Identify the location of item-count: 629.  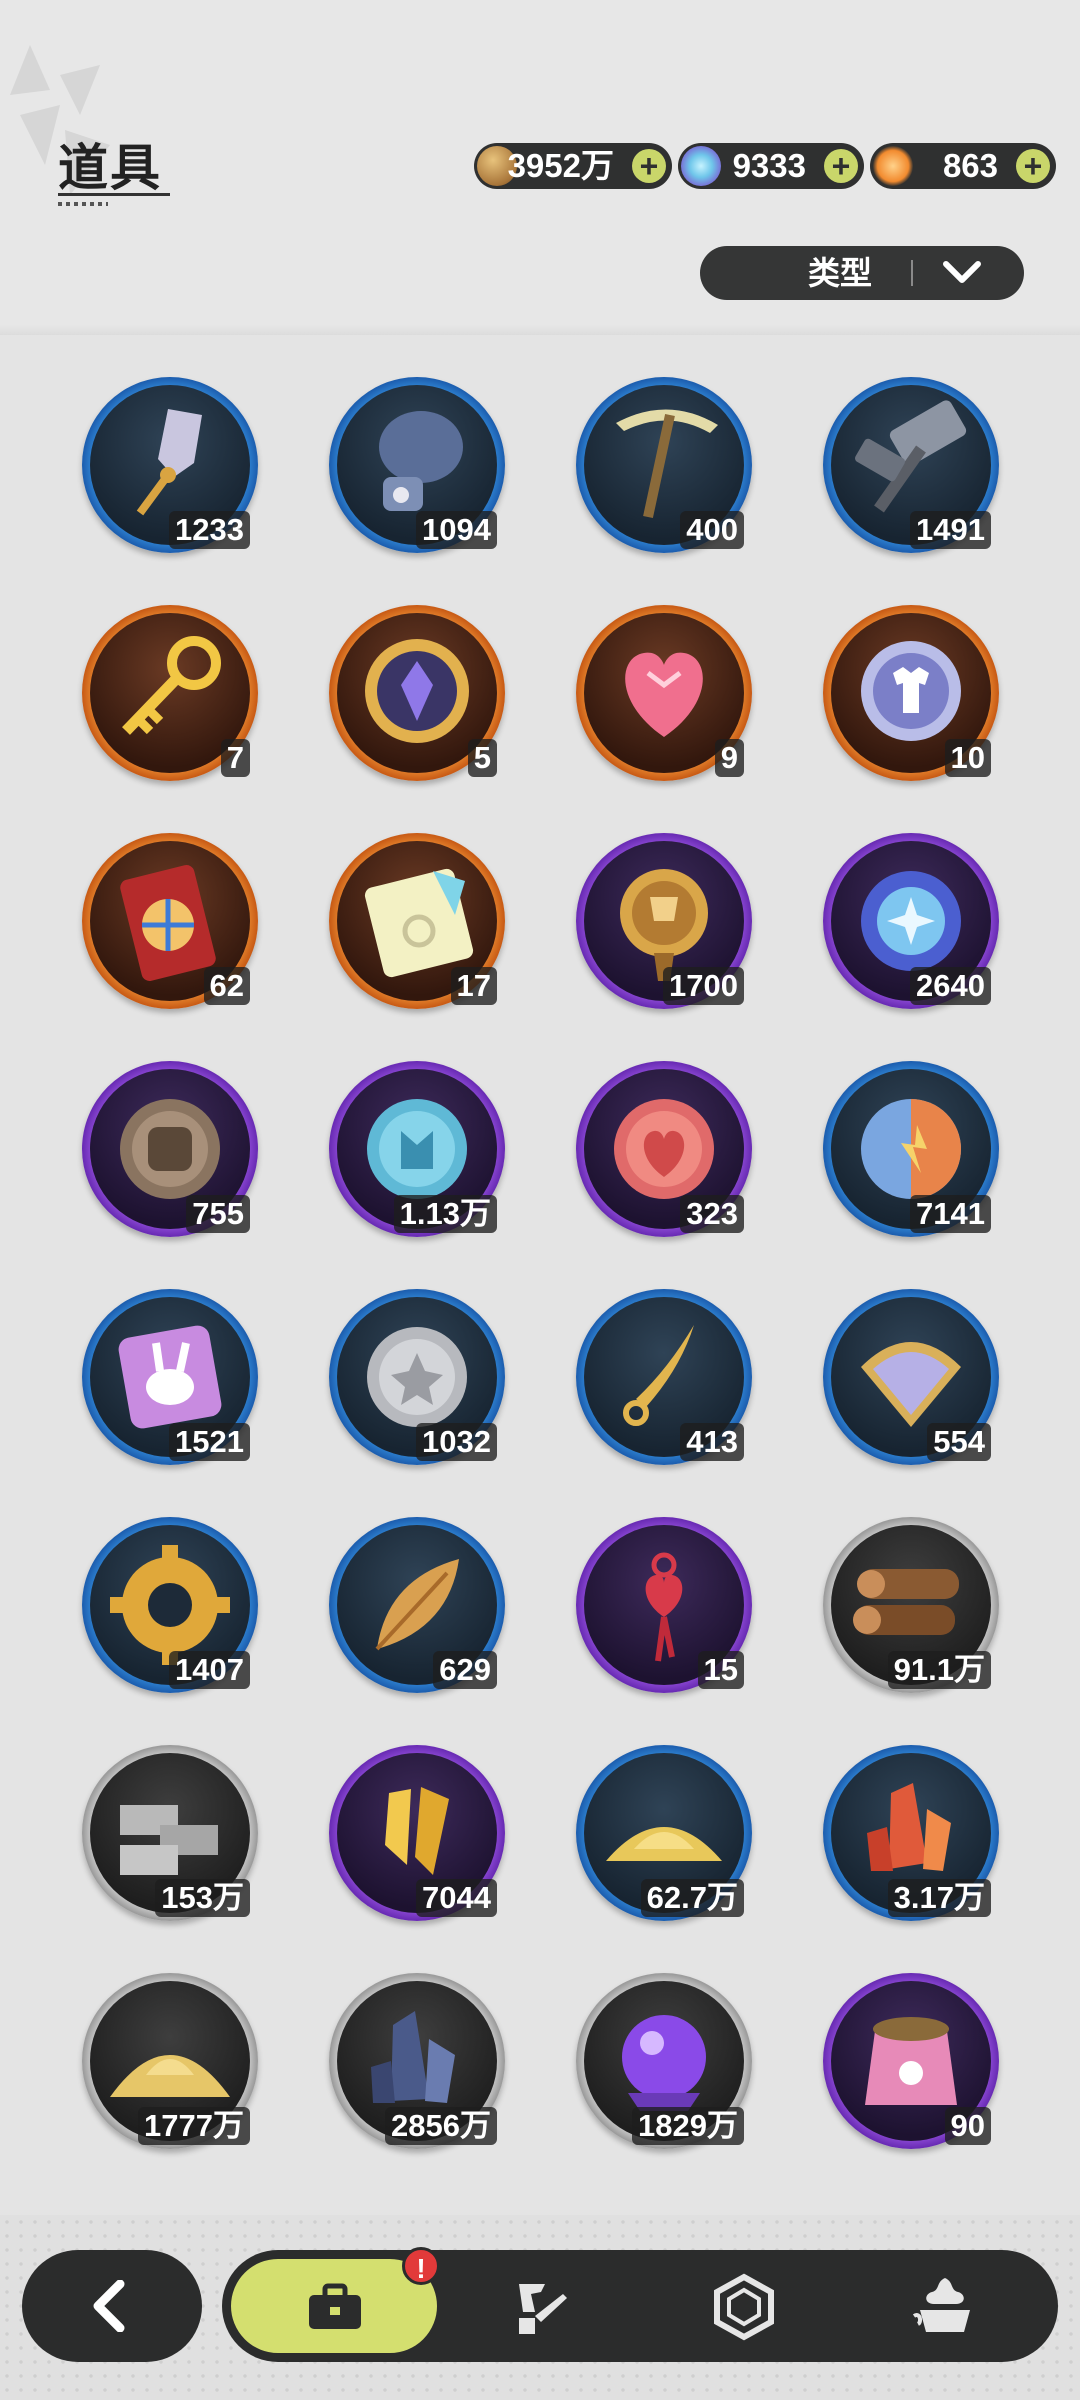
(465, 1670).